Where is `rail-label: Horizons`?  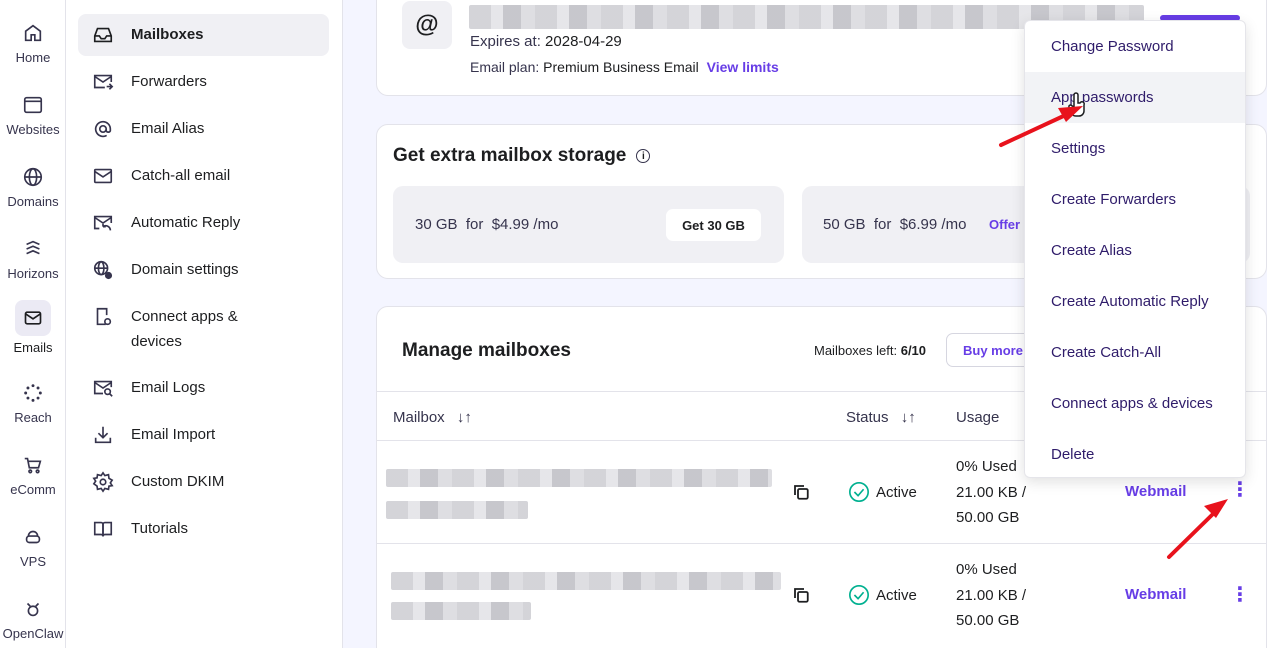 rail-label: Horizons is located at coordinates (33, 273).